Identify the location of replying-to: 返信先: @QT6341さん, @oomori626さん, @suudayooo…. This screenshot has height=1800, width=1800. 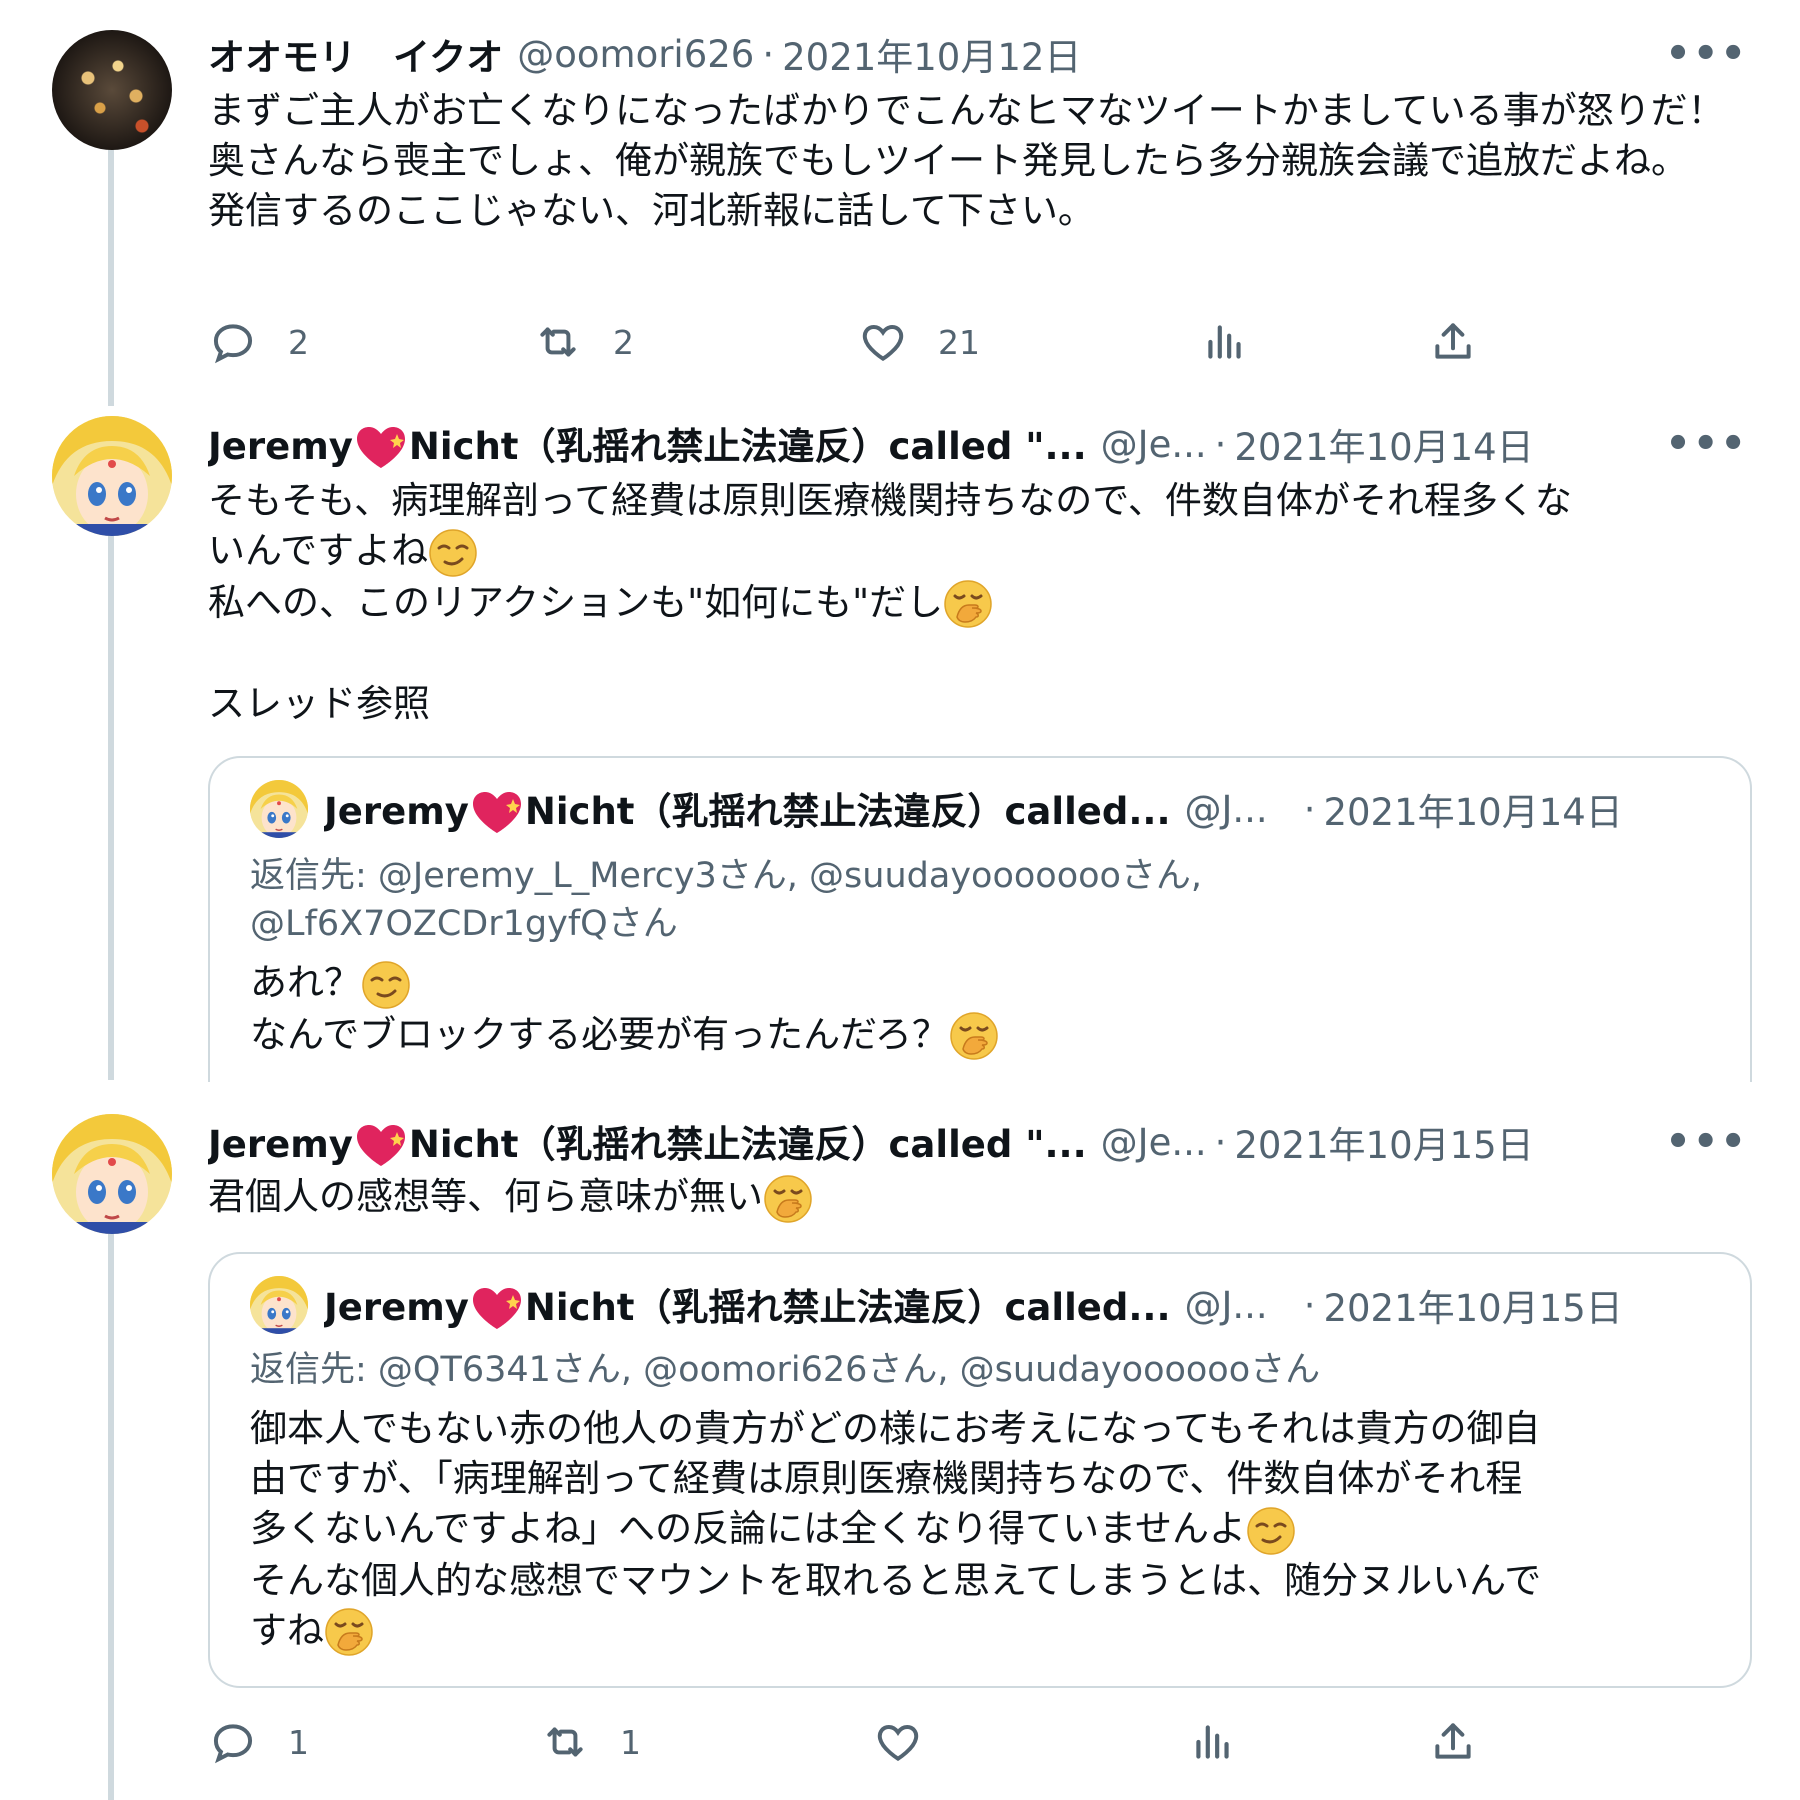
(785, 1370).